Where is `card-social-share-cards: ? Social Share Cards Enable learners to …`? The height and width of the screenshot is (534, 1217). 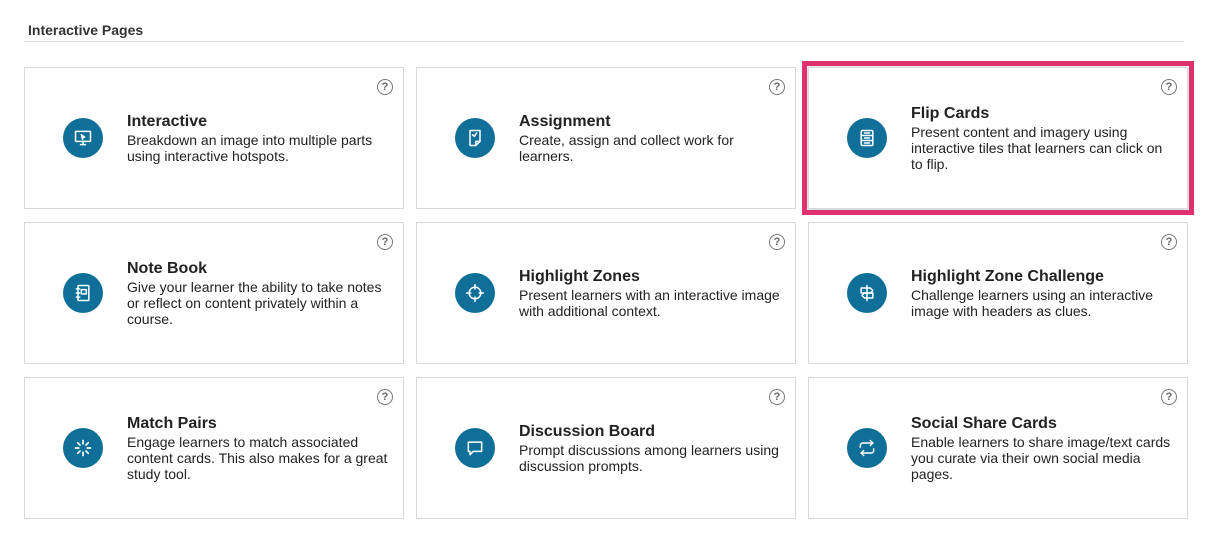 card-social-share-cards: ? Social Share Cards Enable learners to … is located at coordinates (998, 448).